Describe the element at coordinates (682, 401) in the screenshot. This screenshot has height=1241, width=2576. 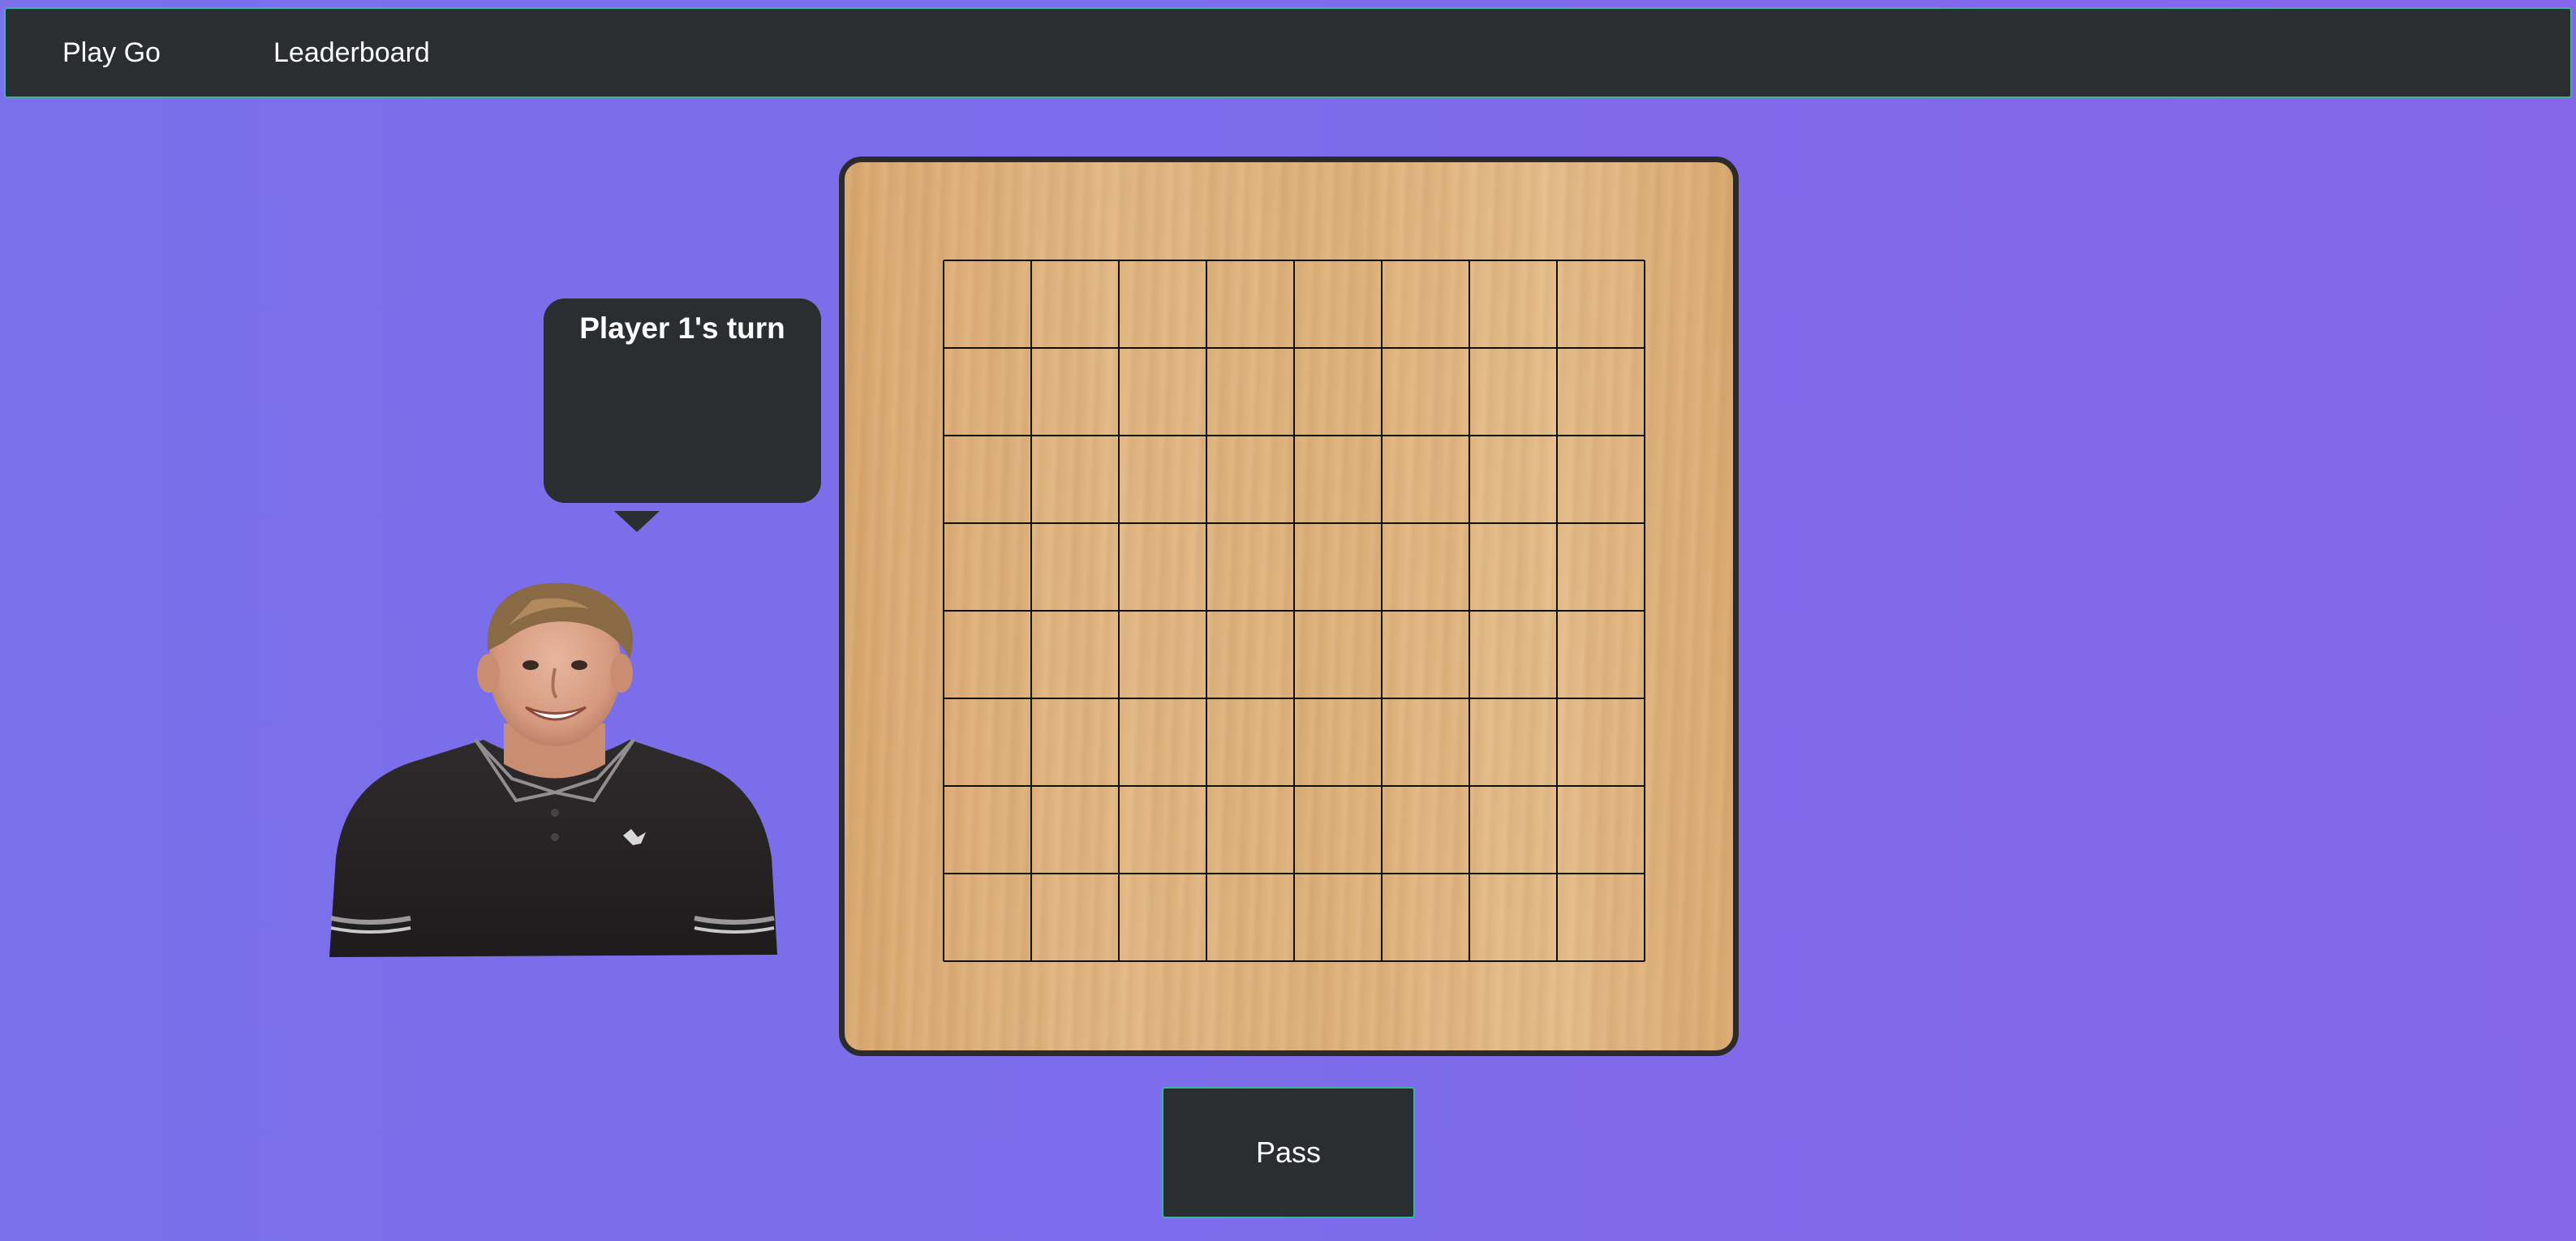
I see `turn-speech-bubble: Player 1's turn` at that location.